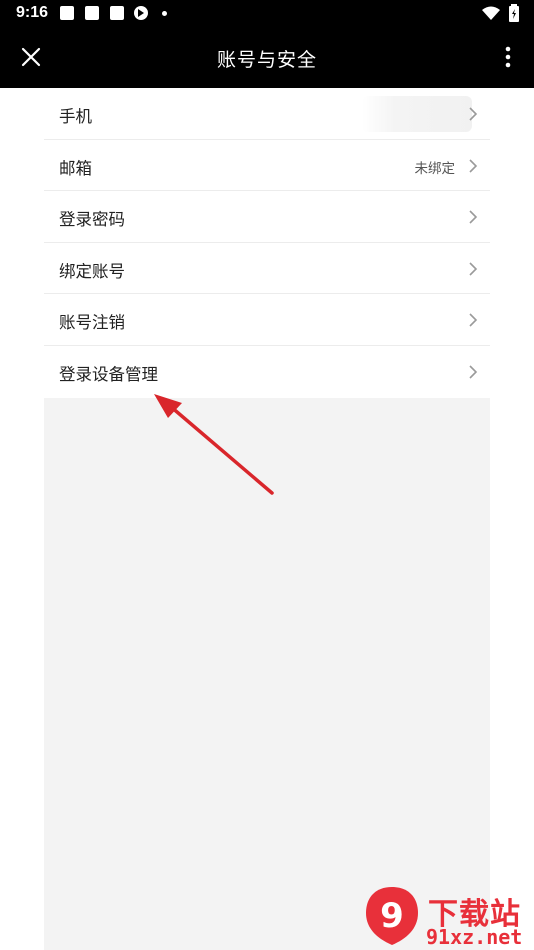  Describe the element at coordinates (267, 269) in the screenshot. I see `settings-item-linked-accounts: 绑定账号` at that location.